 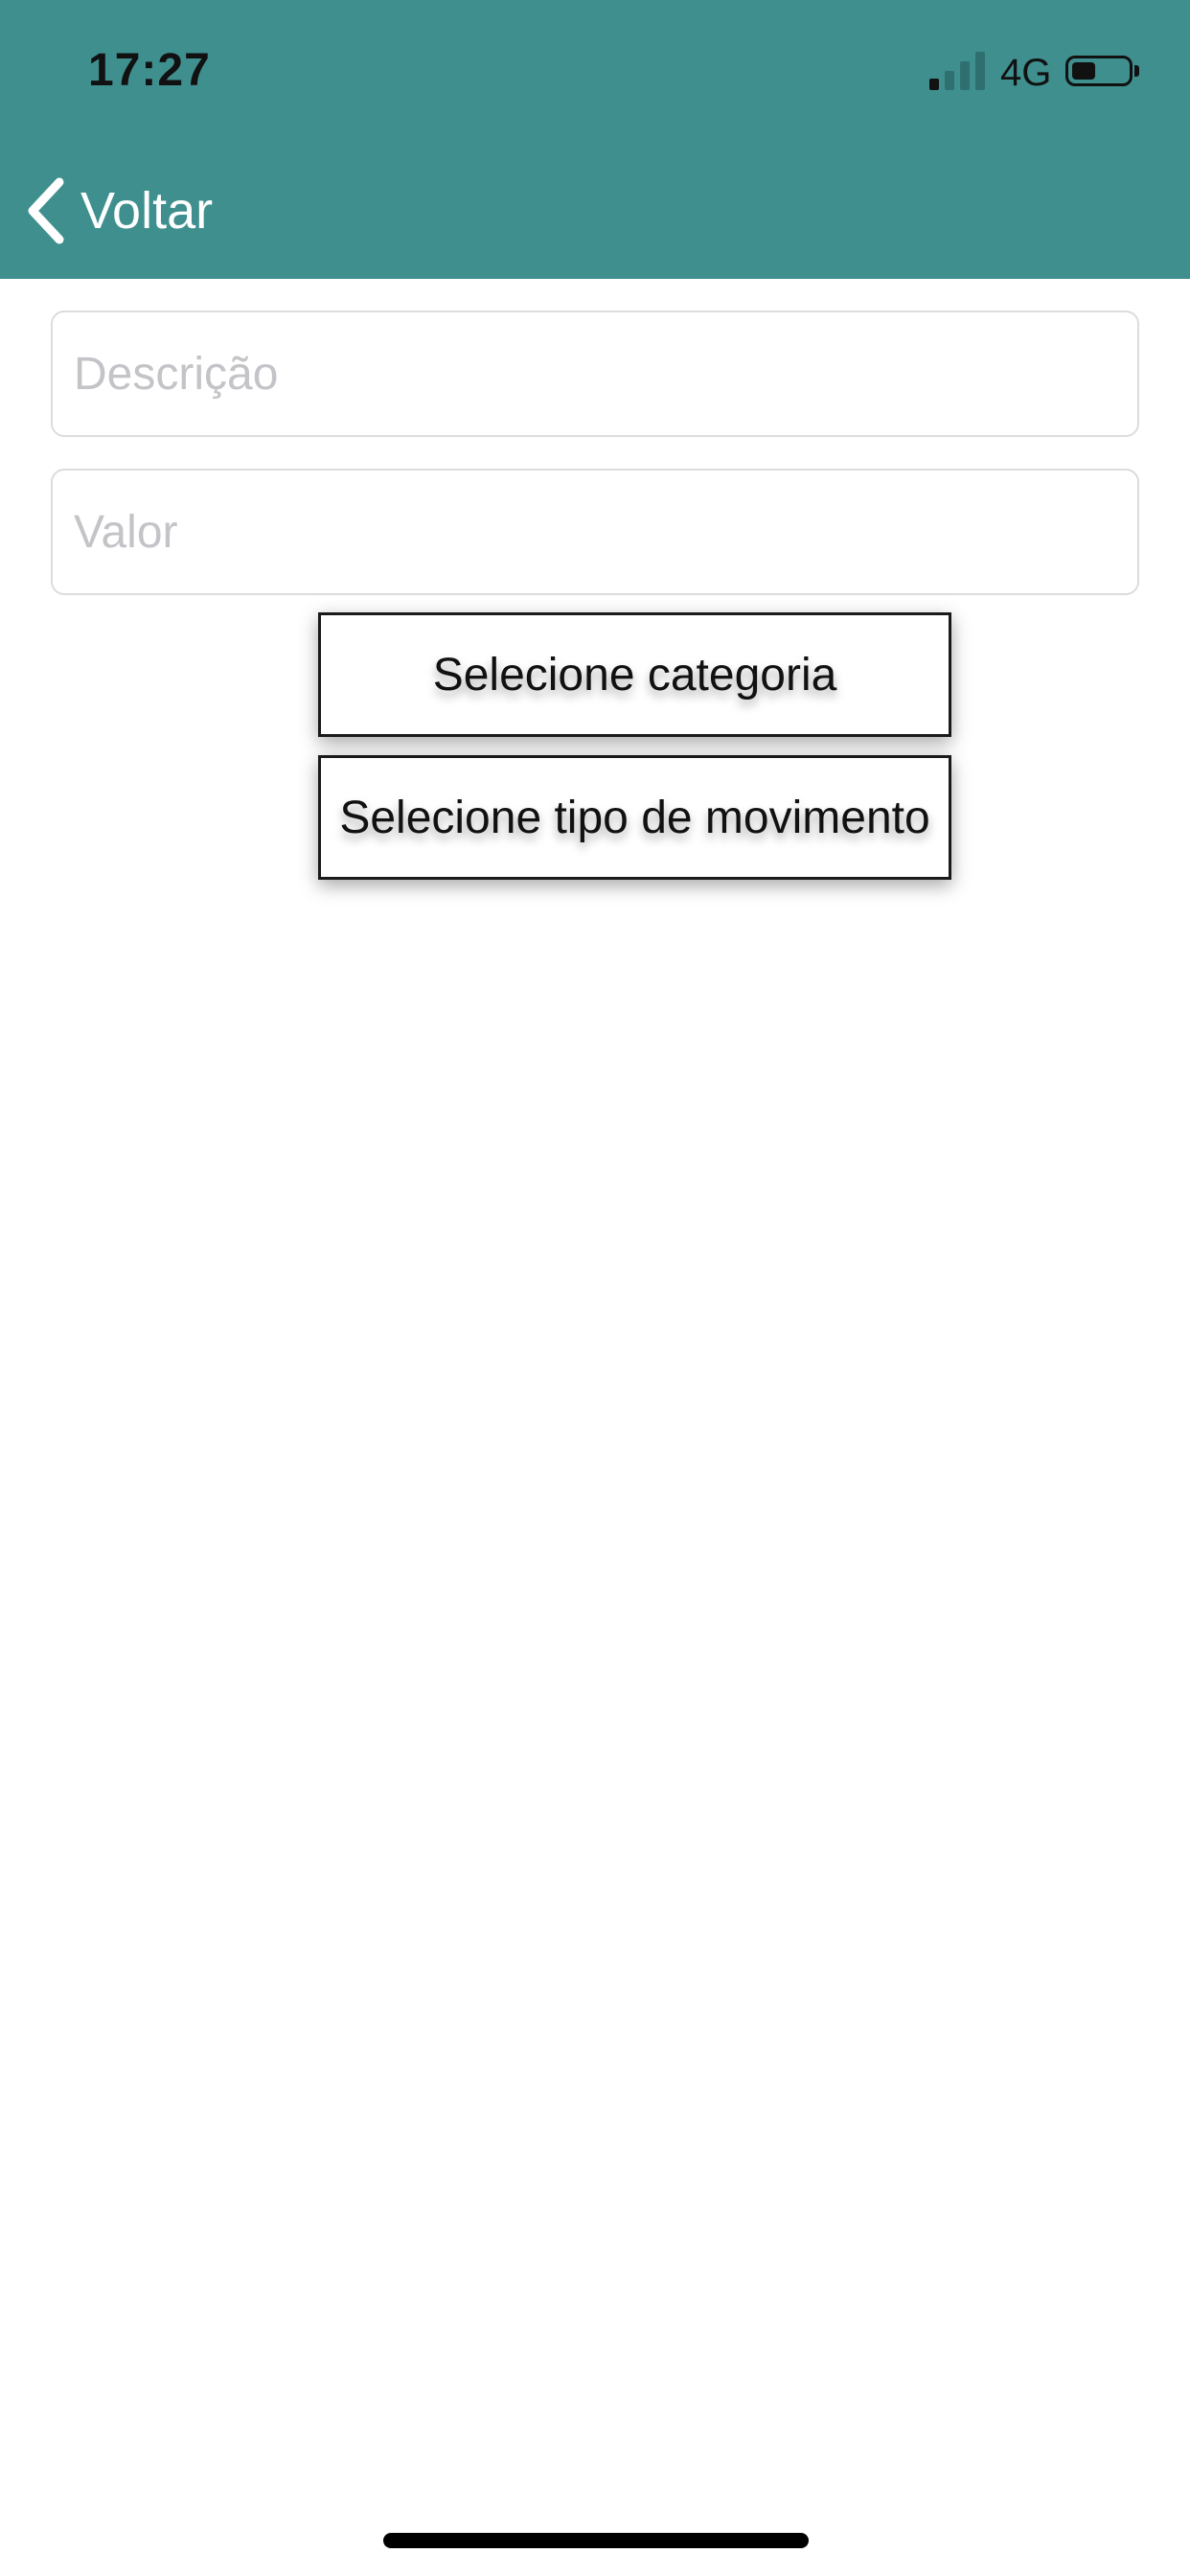 What do you see at coordinates (959, 71) in the screenshot?
I see `cellular-signal-icon` at bounding box center [959, 71].